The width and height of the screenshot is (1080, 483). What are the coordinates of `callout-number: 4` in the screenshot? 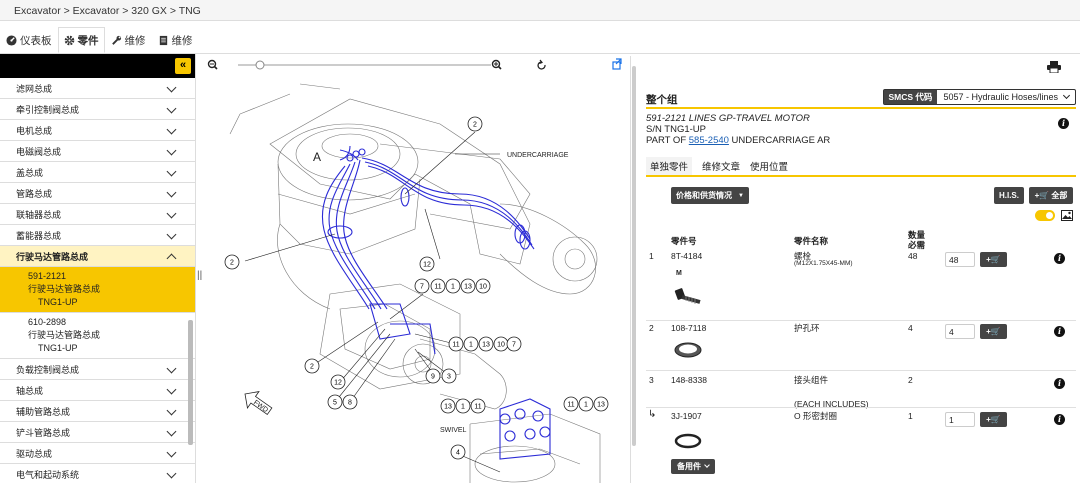 It's located at (458, 453).